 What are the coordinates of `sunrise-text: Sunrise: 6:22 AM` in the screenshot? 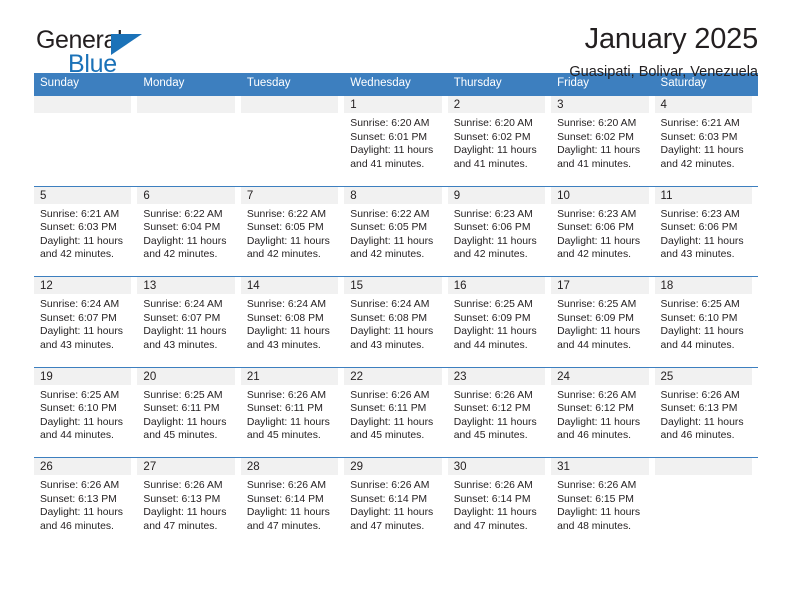 It's located at (286, 214).